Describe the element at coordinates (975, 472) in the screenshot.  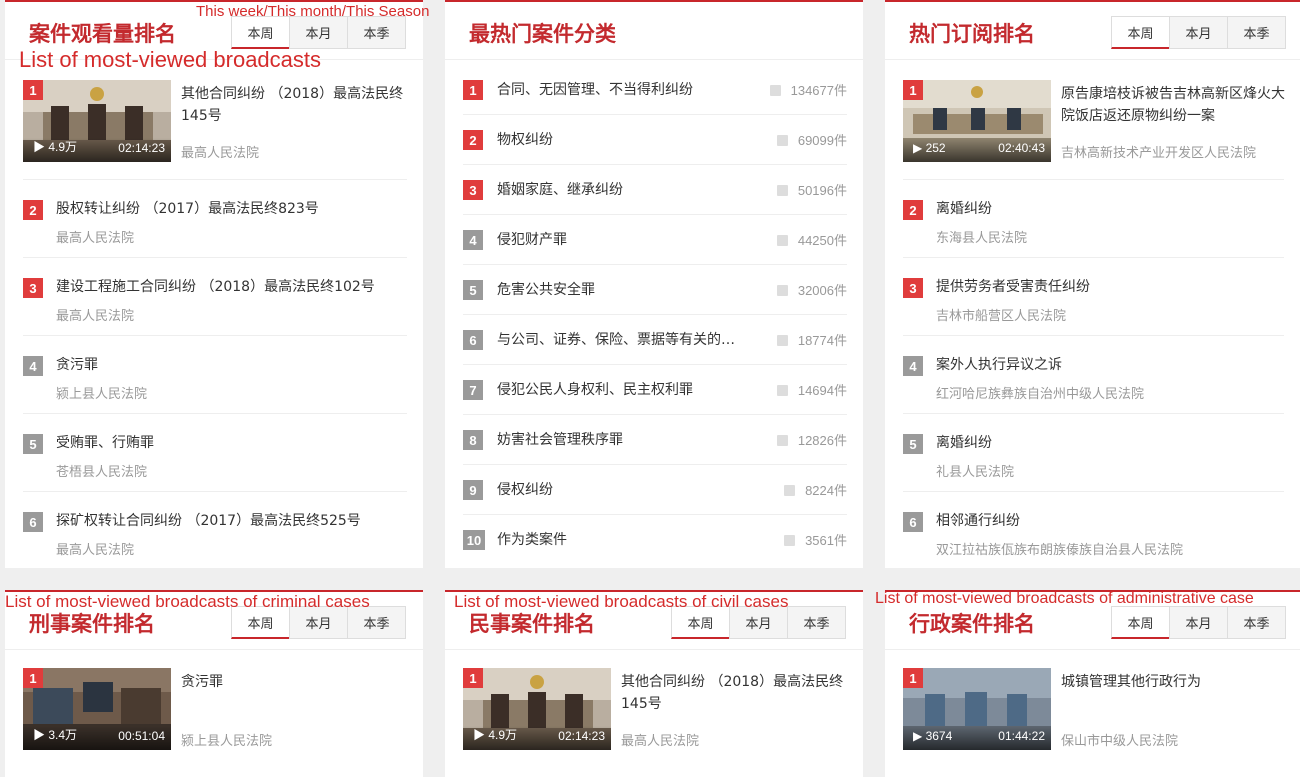
I see `court-name: 礼县人民法院` at that location.